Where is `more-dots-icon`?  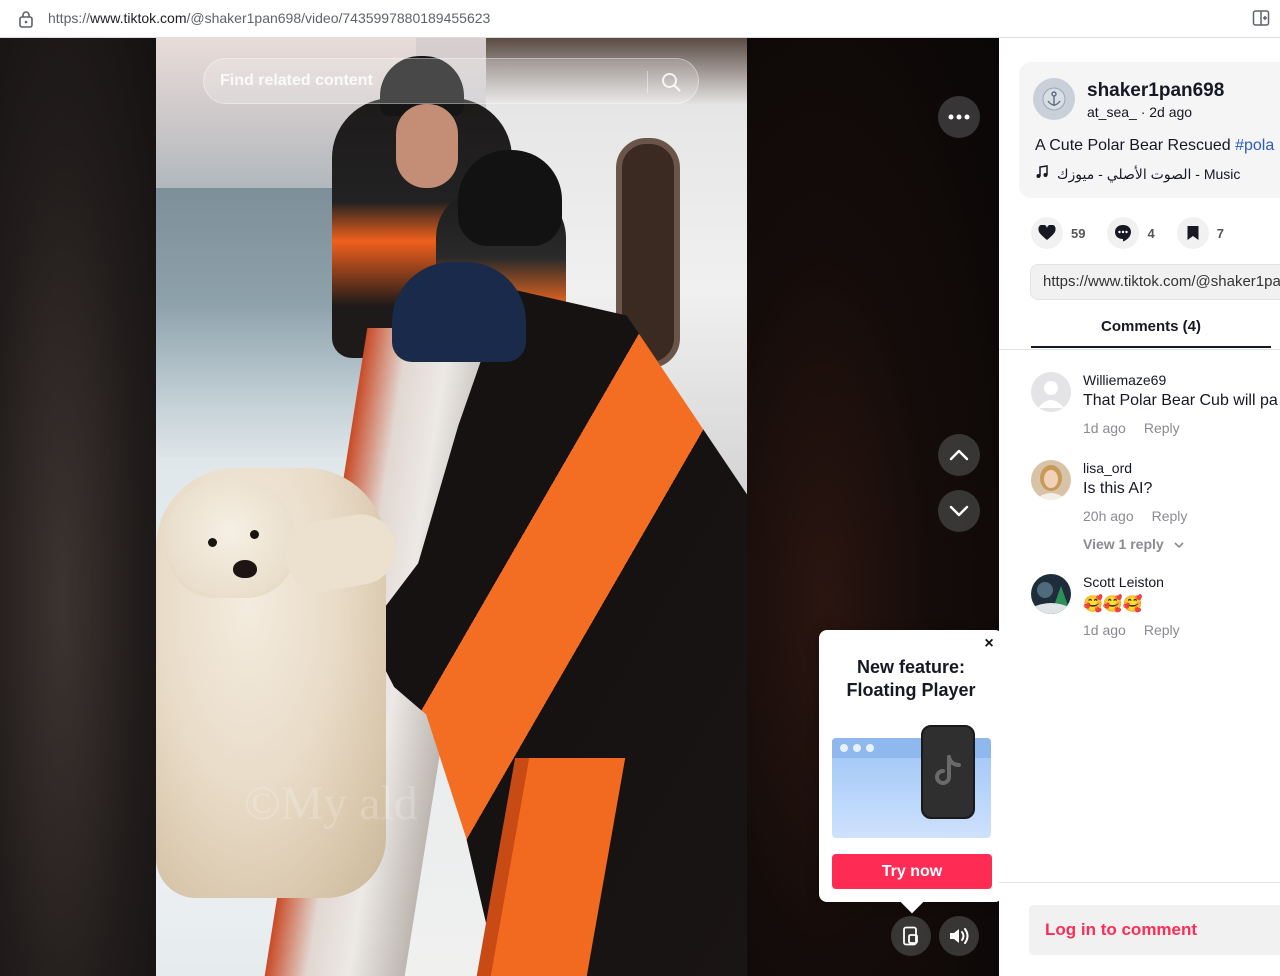
more-dots-icon is located at coordinates (959, 117).